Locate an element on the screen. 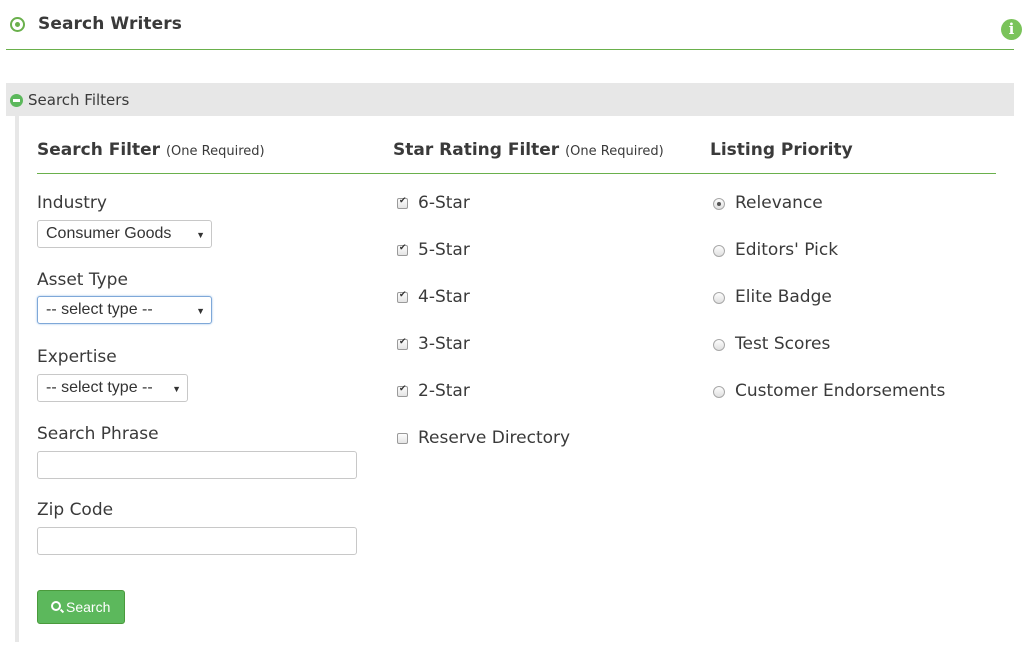 This screenshot has width=1034, height=652. search-filters-toggle: Search Filters is located at coordinates (510, 99).